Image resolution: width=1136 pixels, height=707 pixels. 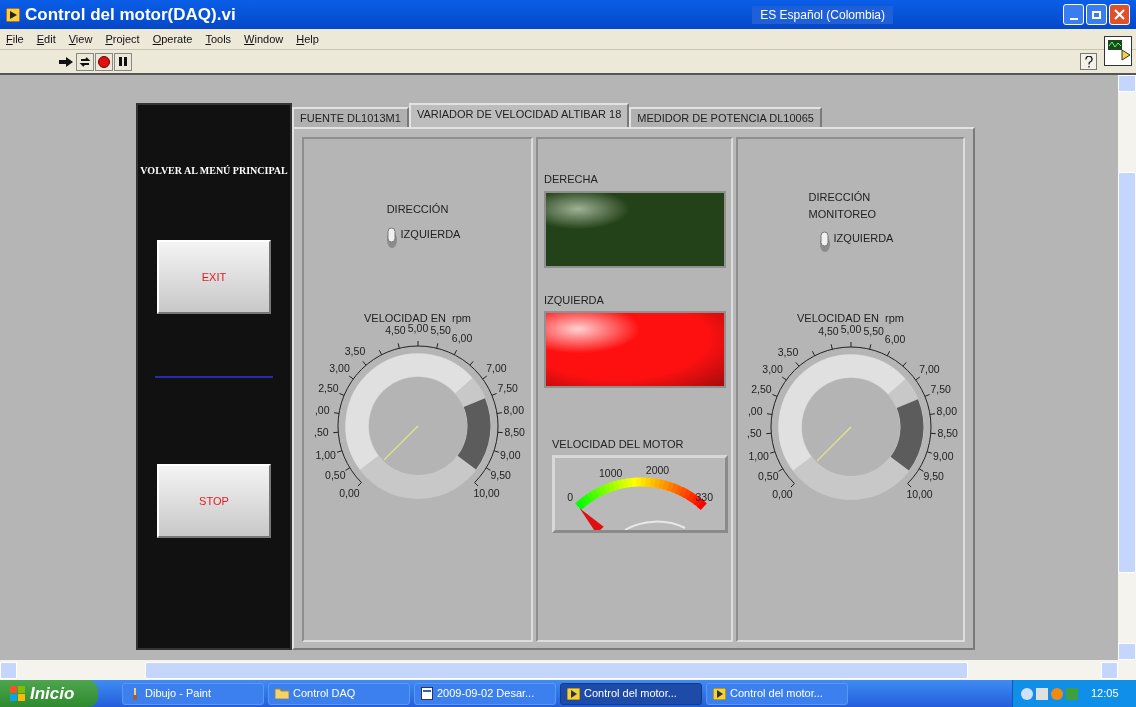 What do you see at coordinates (214, 501) in the screenshot?
I see `stop-button: STOP` at bounding box center [214, 501].